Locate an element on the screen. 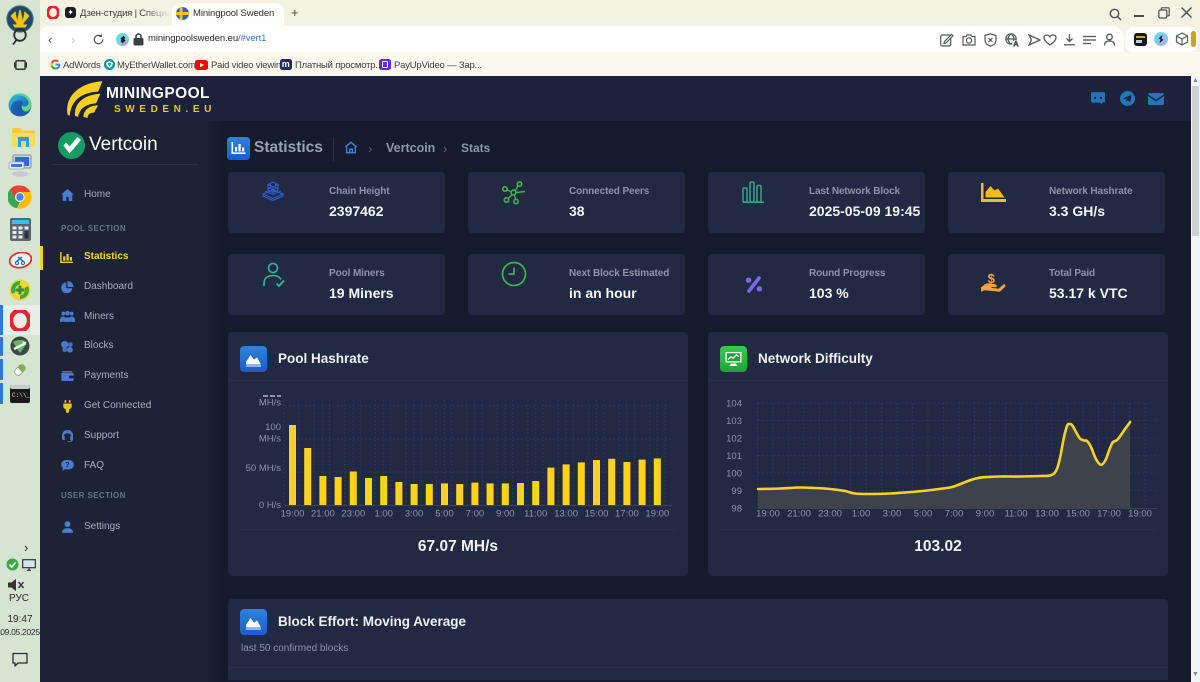  svg-text: A is located at coordinates (1016, 44).